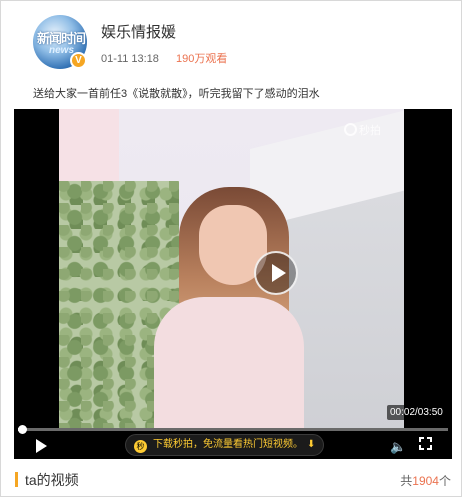 The height and width of the screenshot is (497, 473). Describe the element at coordinates (201, 59) in the screenshot. I see `view-count: 190万观看` at that location.